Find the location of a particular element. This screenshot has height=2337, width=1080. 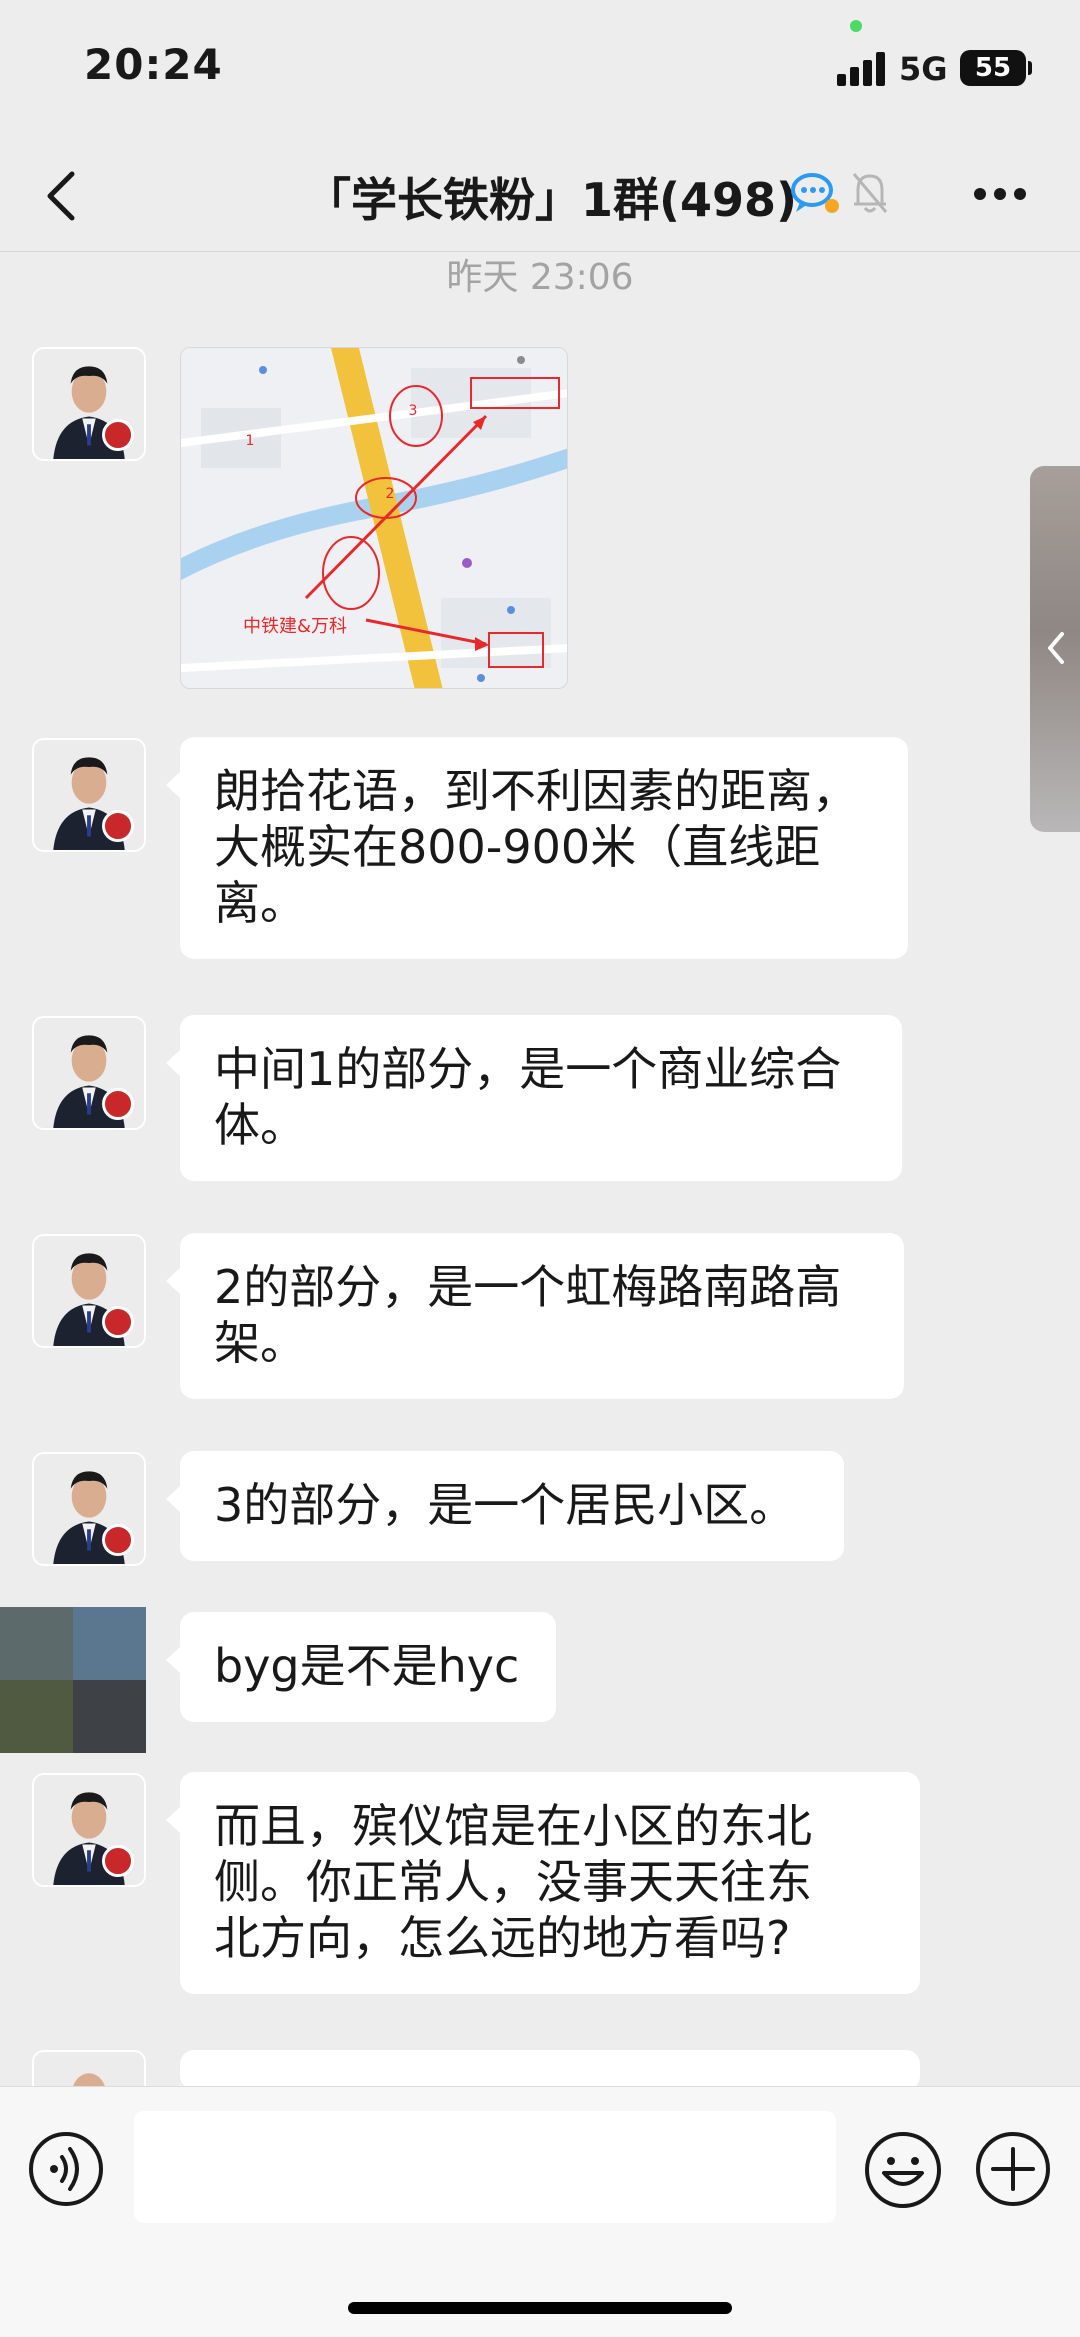

network-type: 5G is located at coordinates (923, 69).